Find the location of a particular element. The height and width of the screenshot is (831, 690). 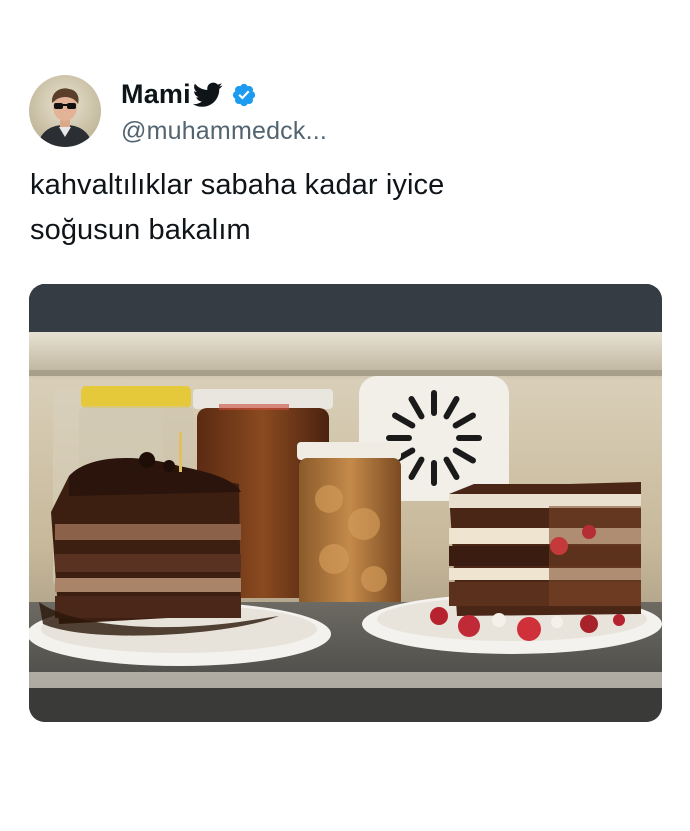

user-avatar-icon is located at coordinates (65, 111).